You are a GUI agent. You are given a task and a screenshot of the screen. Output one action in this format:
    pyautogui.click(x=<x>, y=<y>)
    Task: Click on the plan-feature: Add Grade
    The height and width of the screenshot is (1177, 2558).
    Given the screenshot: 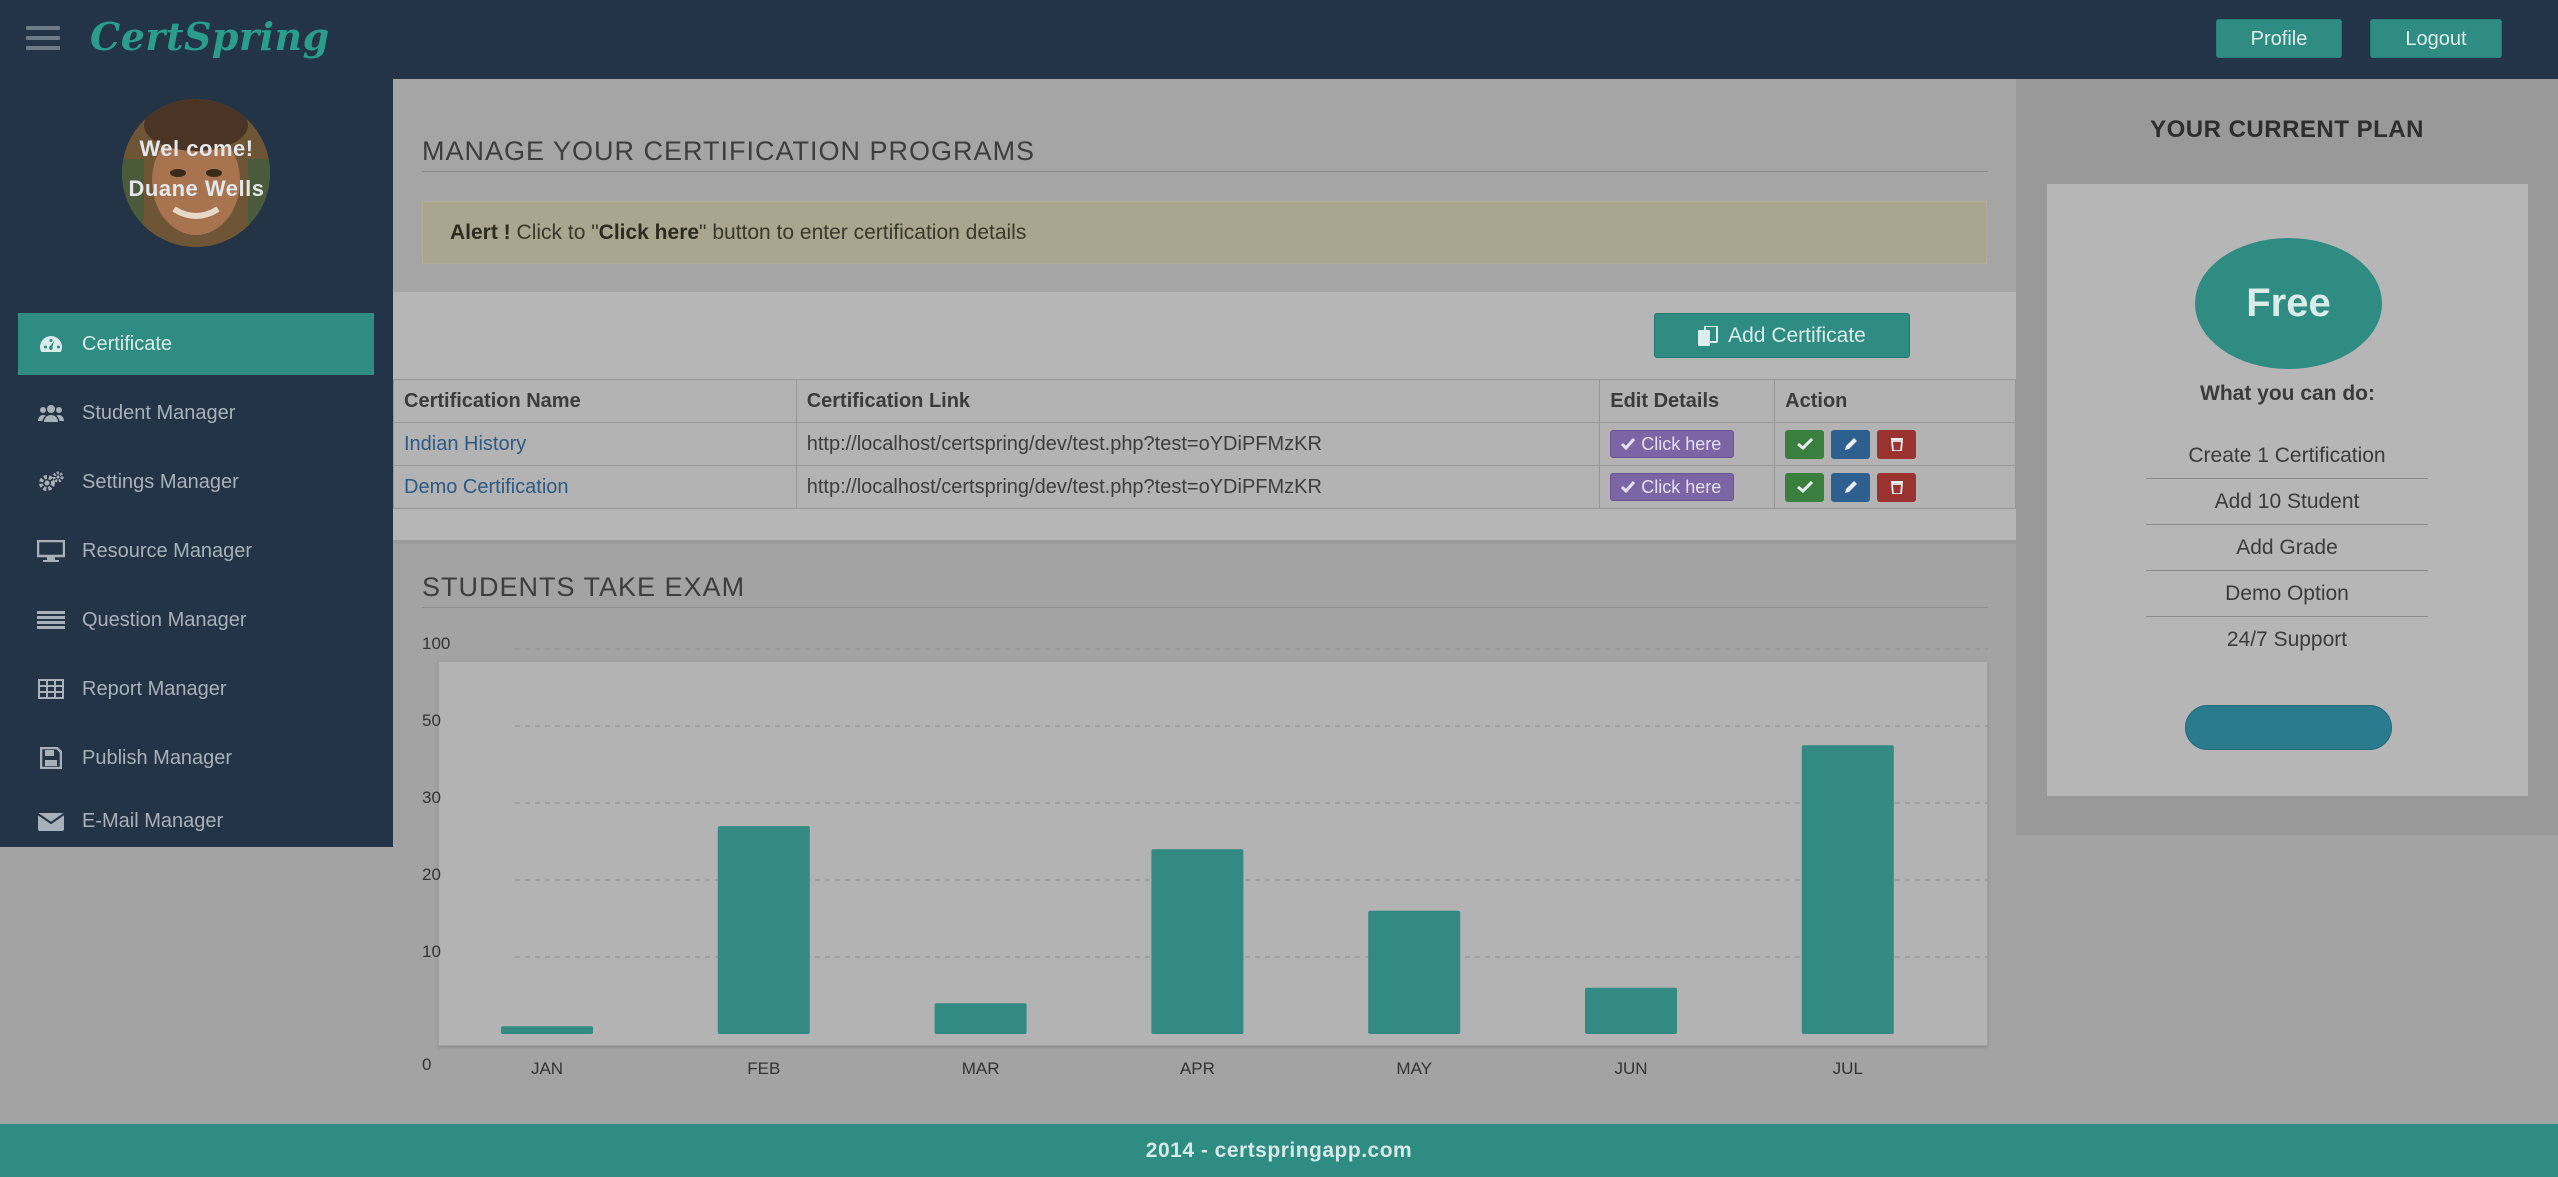 What is the action you would take?
    pyautogui.click(x=2287, y=548)
    